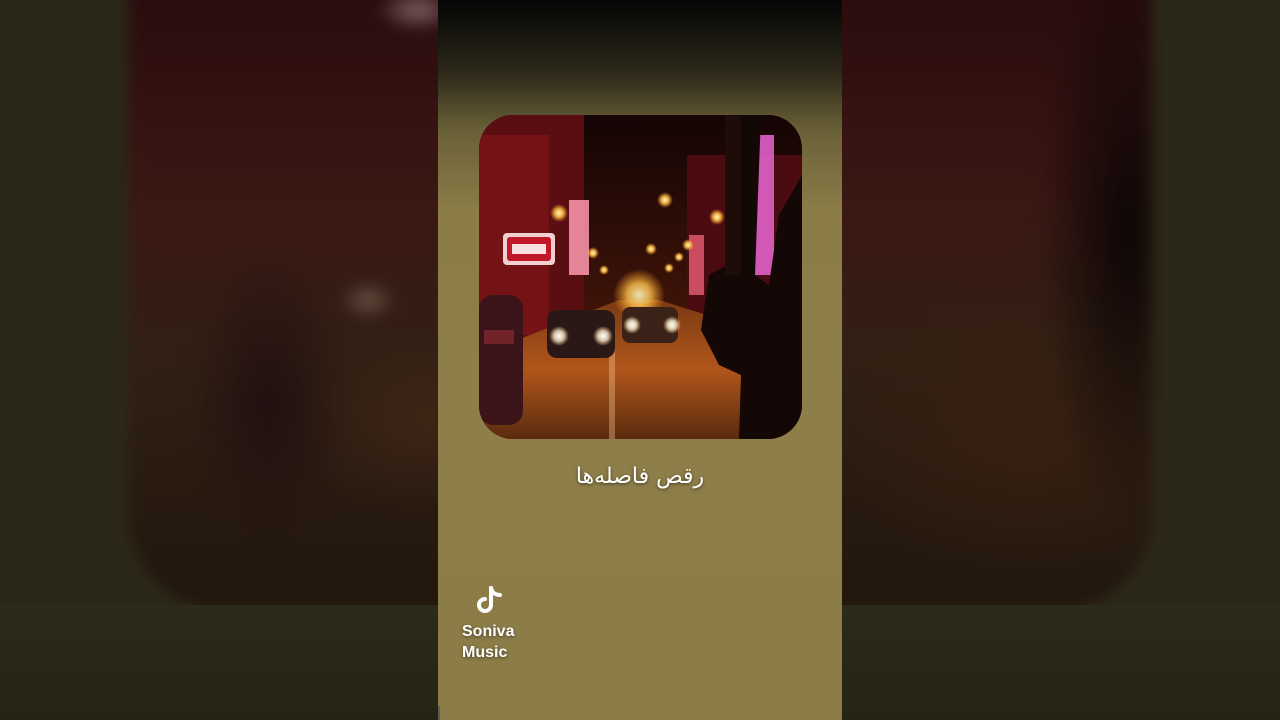 The height and width of the screenshot is (720, 1280). I want to click on channel-watermark: Soniva Music, so click(507, 625).